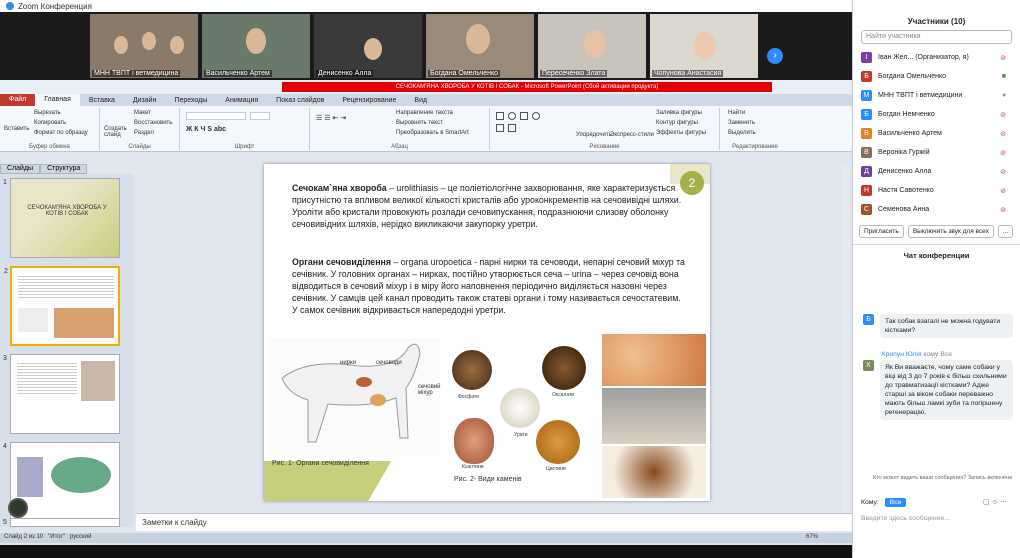 This screenshot has height=558, width=1020. Describe the element at coordinates (936, 21) in the screenshot. I see `participants-title: Участники (10)` at that location.